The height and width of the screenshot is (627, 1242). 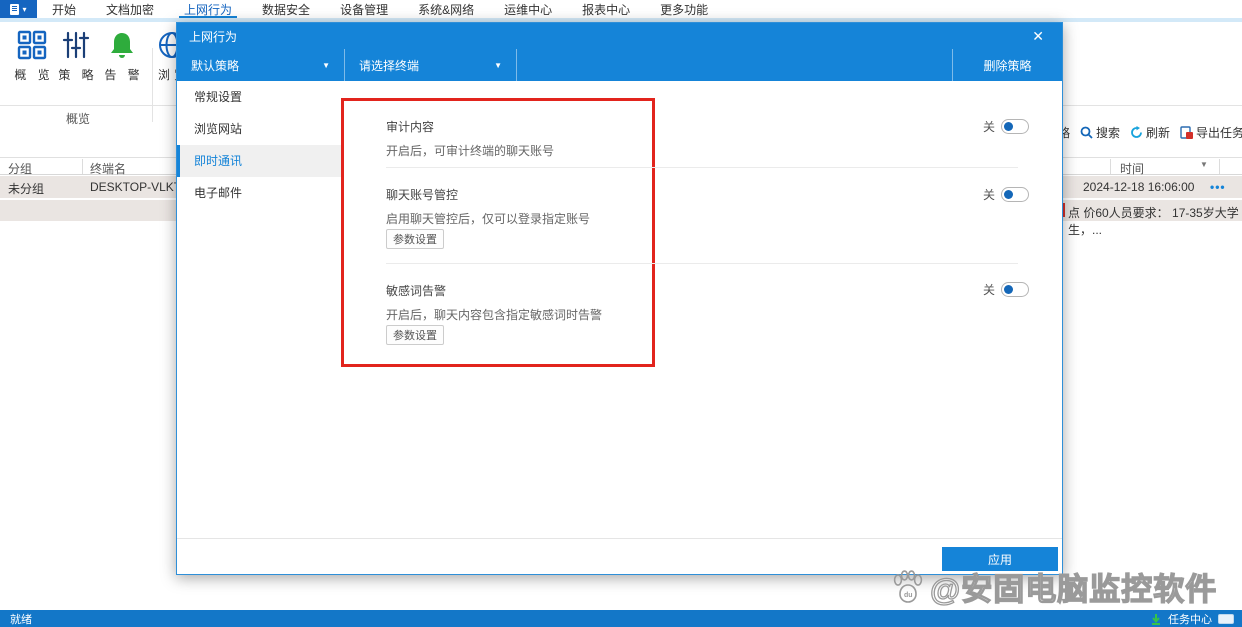 What do you see at coordinates (259, 327) in the screenshot?
I see `dialog-sidebar: 常规设置 浏览网站 即时通讯 电子邮件` at bounding box center [259, 327].